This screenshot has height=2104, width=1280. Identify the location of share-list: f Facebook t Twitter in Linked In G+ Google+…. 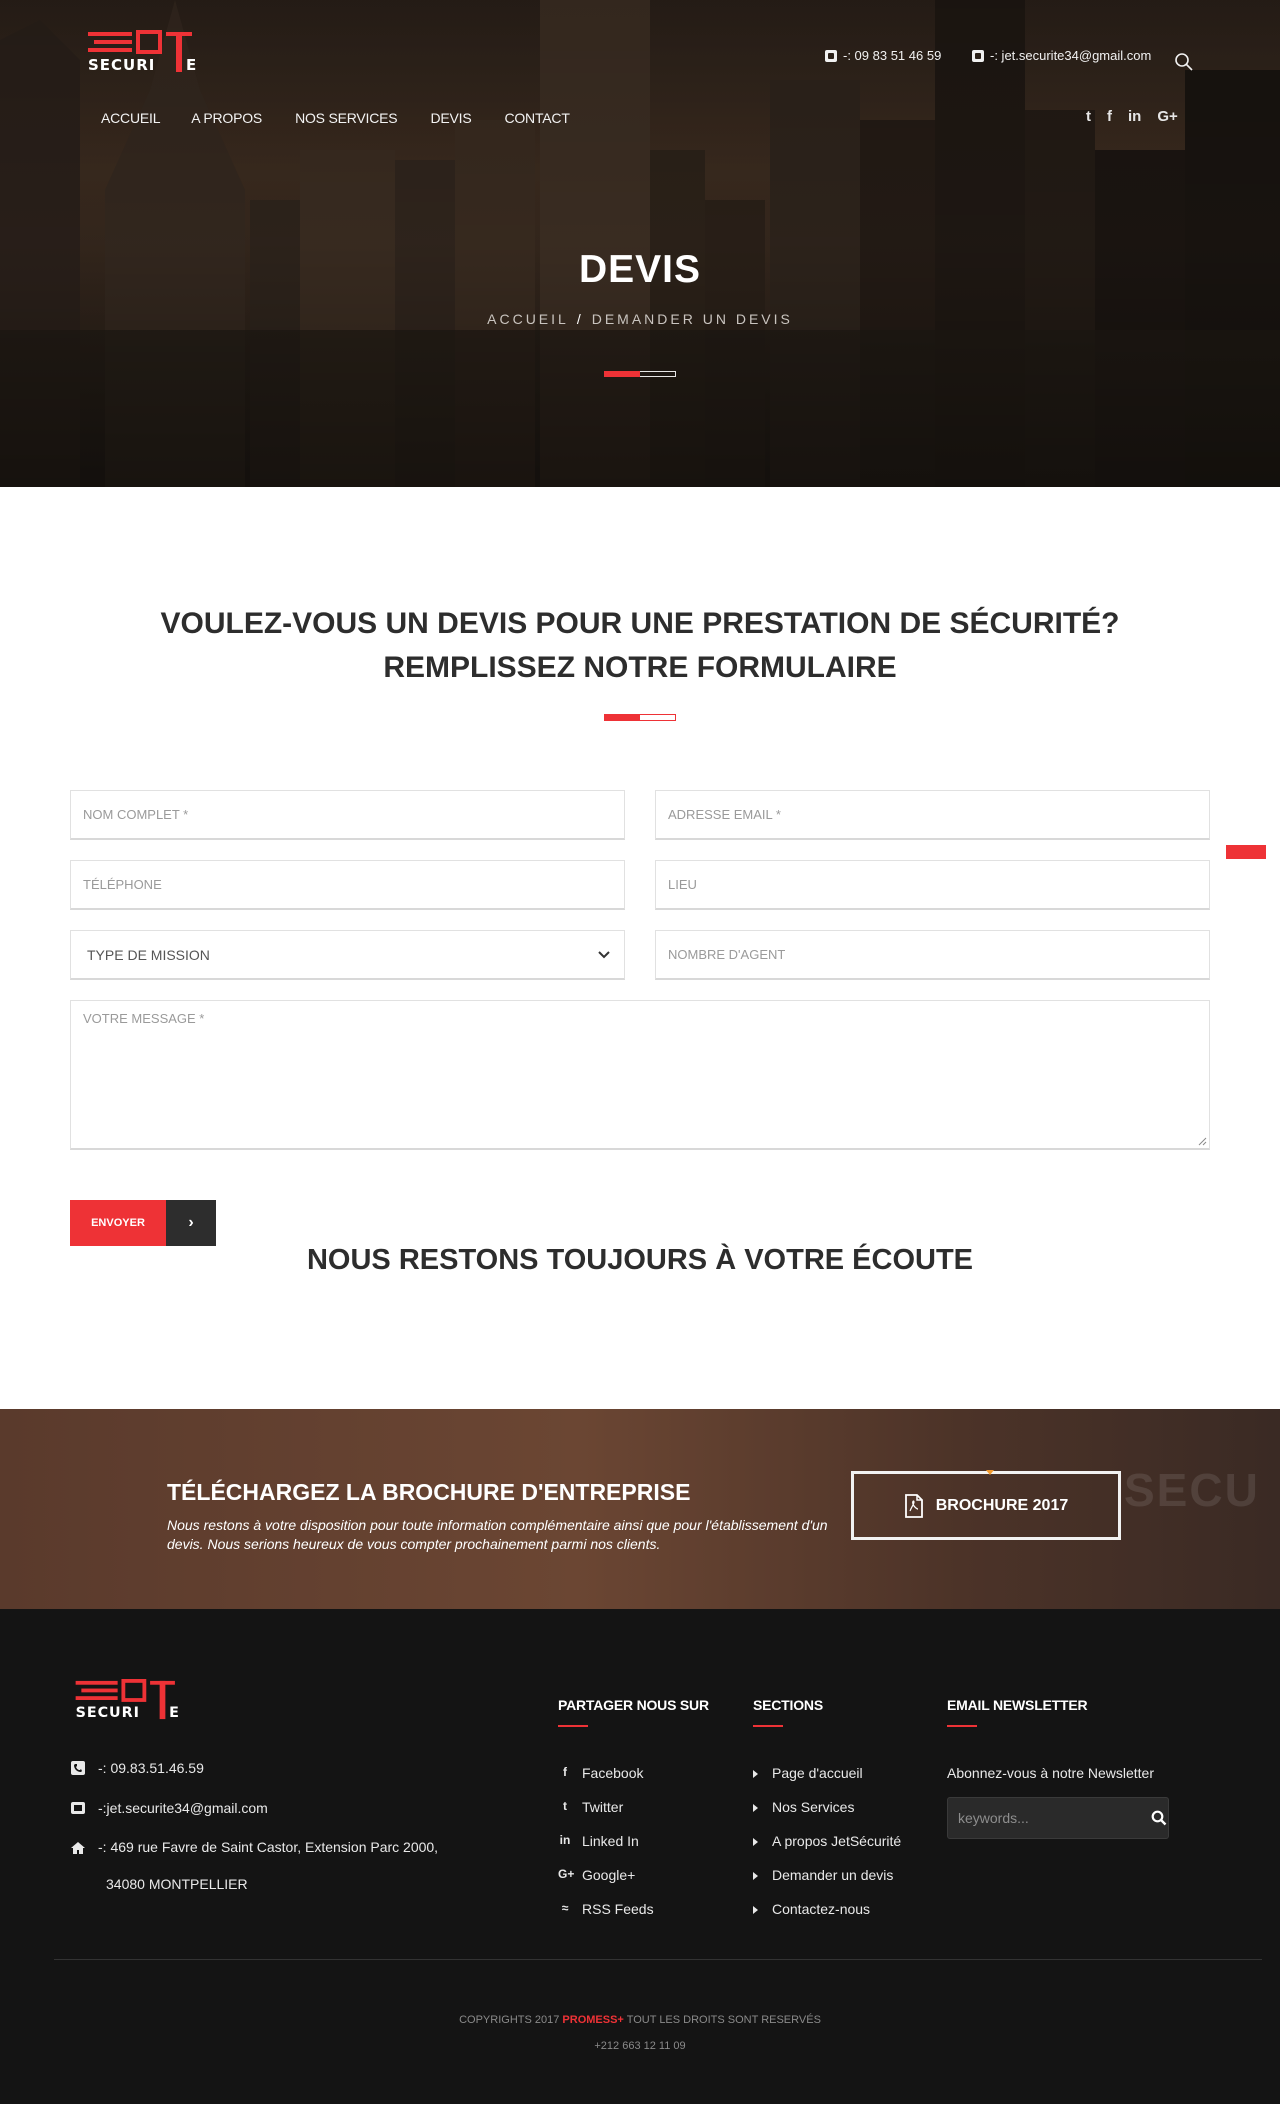
(606, 1850).